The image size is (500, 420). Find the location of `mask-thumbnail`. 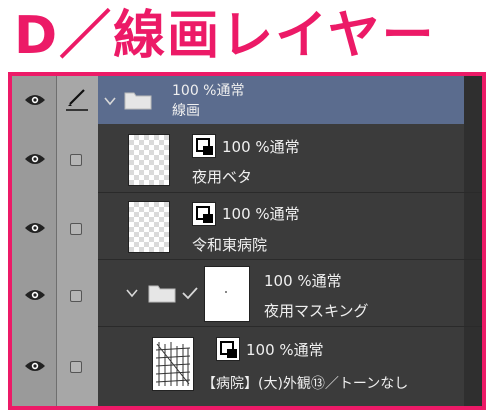

mask-thumbnail is located at coordinates (227, 294).